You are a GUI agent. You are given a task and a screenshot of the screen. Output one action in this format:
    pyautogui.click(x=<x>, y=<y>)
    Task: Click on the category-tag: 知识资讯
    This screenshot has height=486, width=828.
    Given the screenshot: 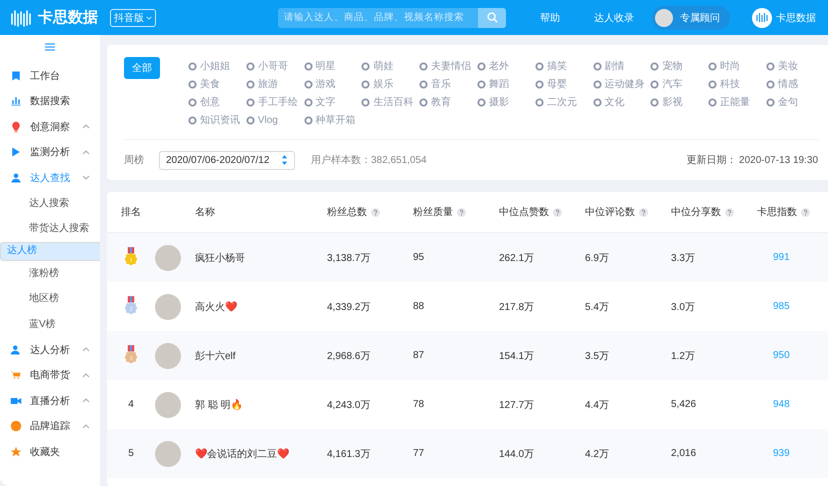 What is the action you would take?
    pyautogui.click(x=217, y=120)
    